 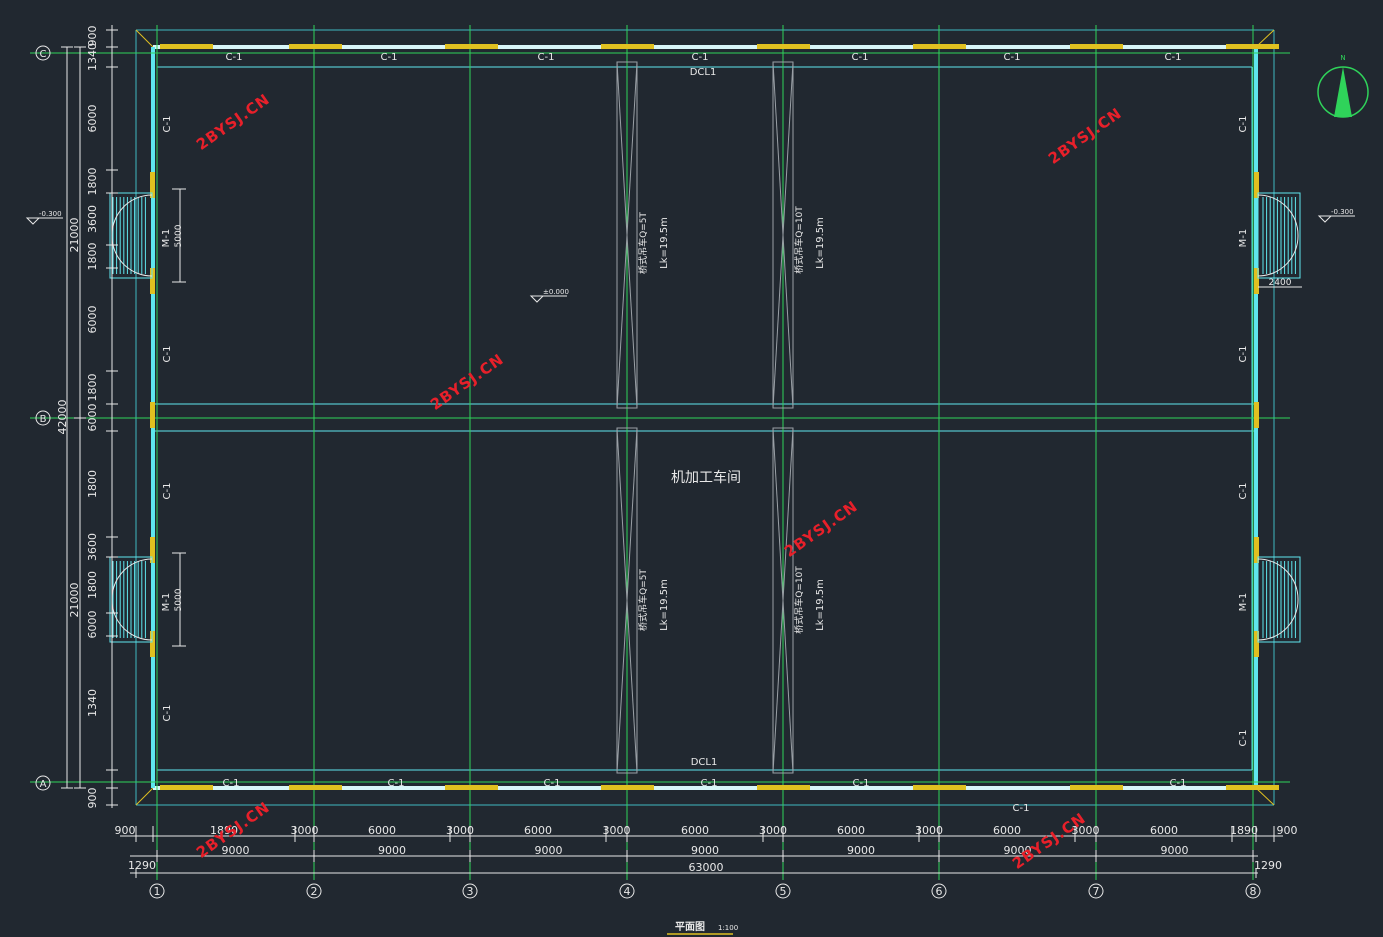 I want to click on dim-label: 21000, so click(x=74, y=600).